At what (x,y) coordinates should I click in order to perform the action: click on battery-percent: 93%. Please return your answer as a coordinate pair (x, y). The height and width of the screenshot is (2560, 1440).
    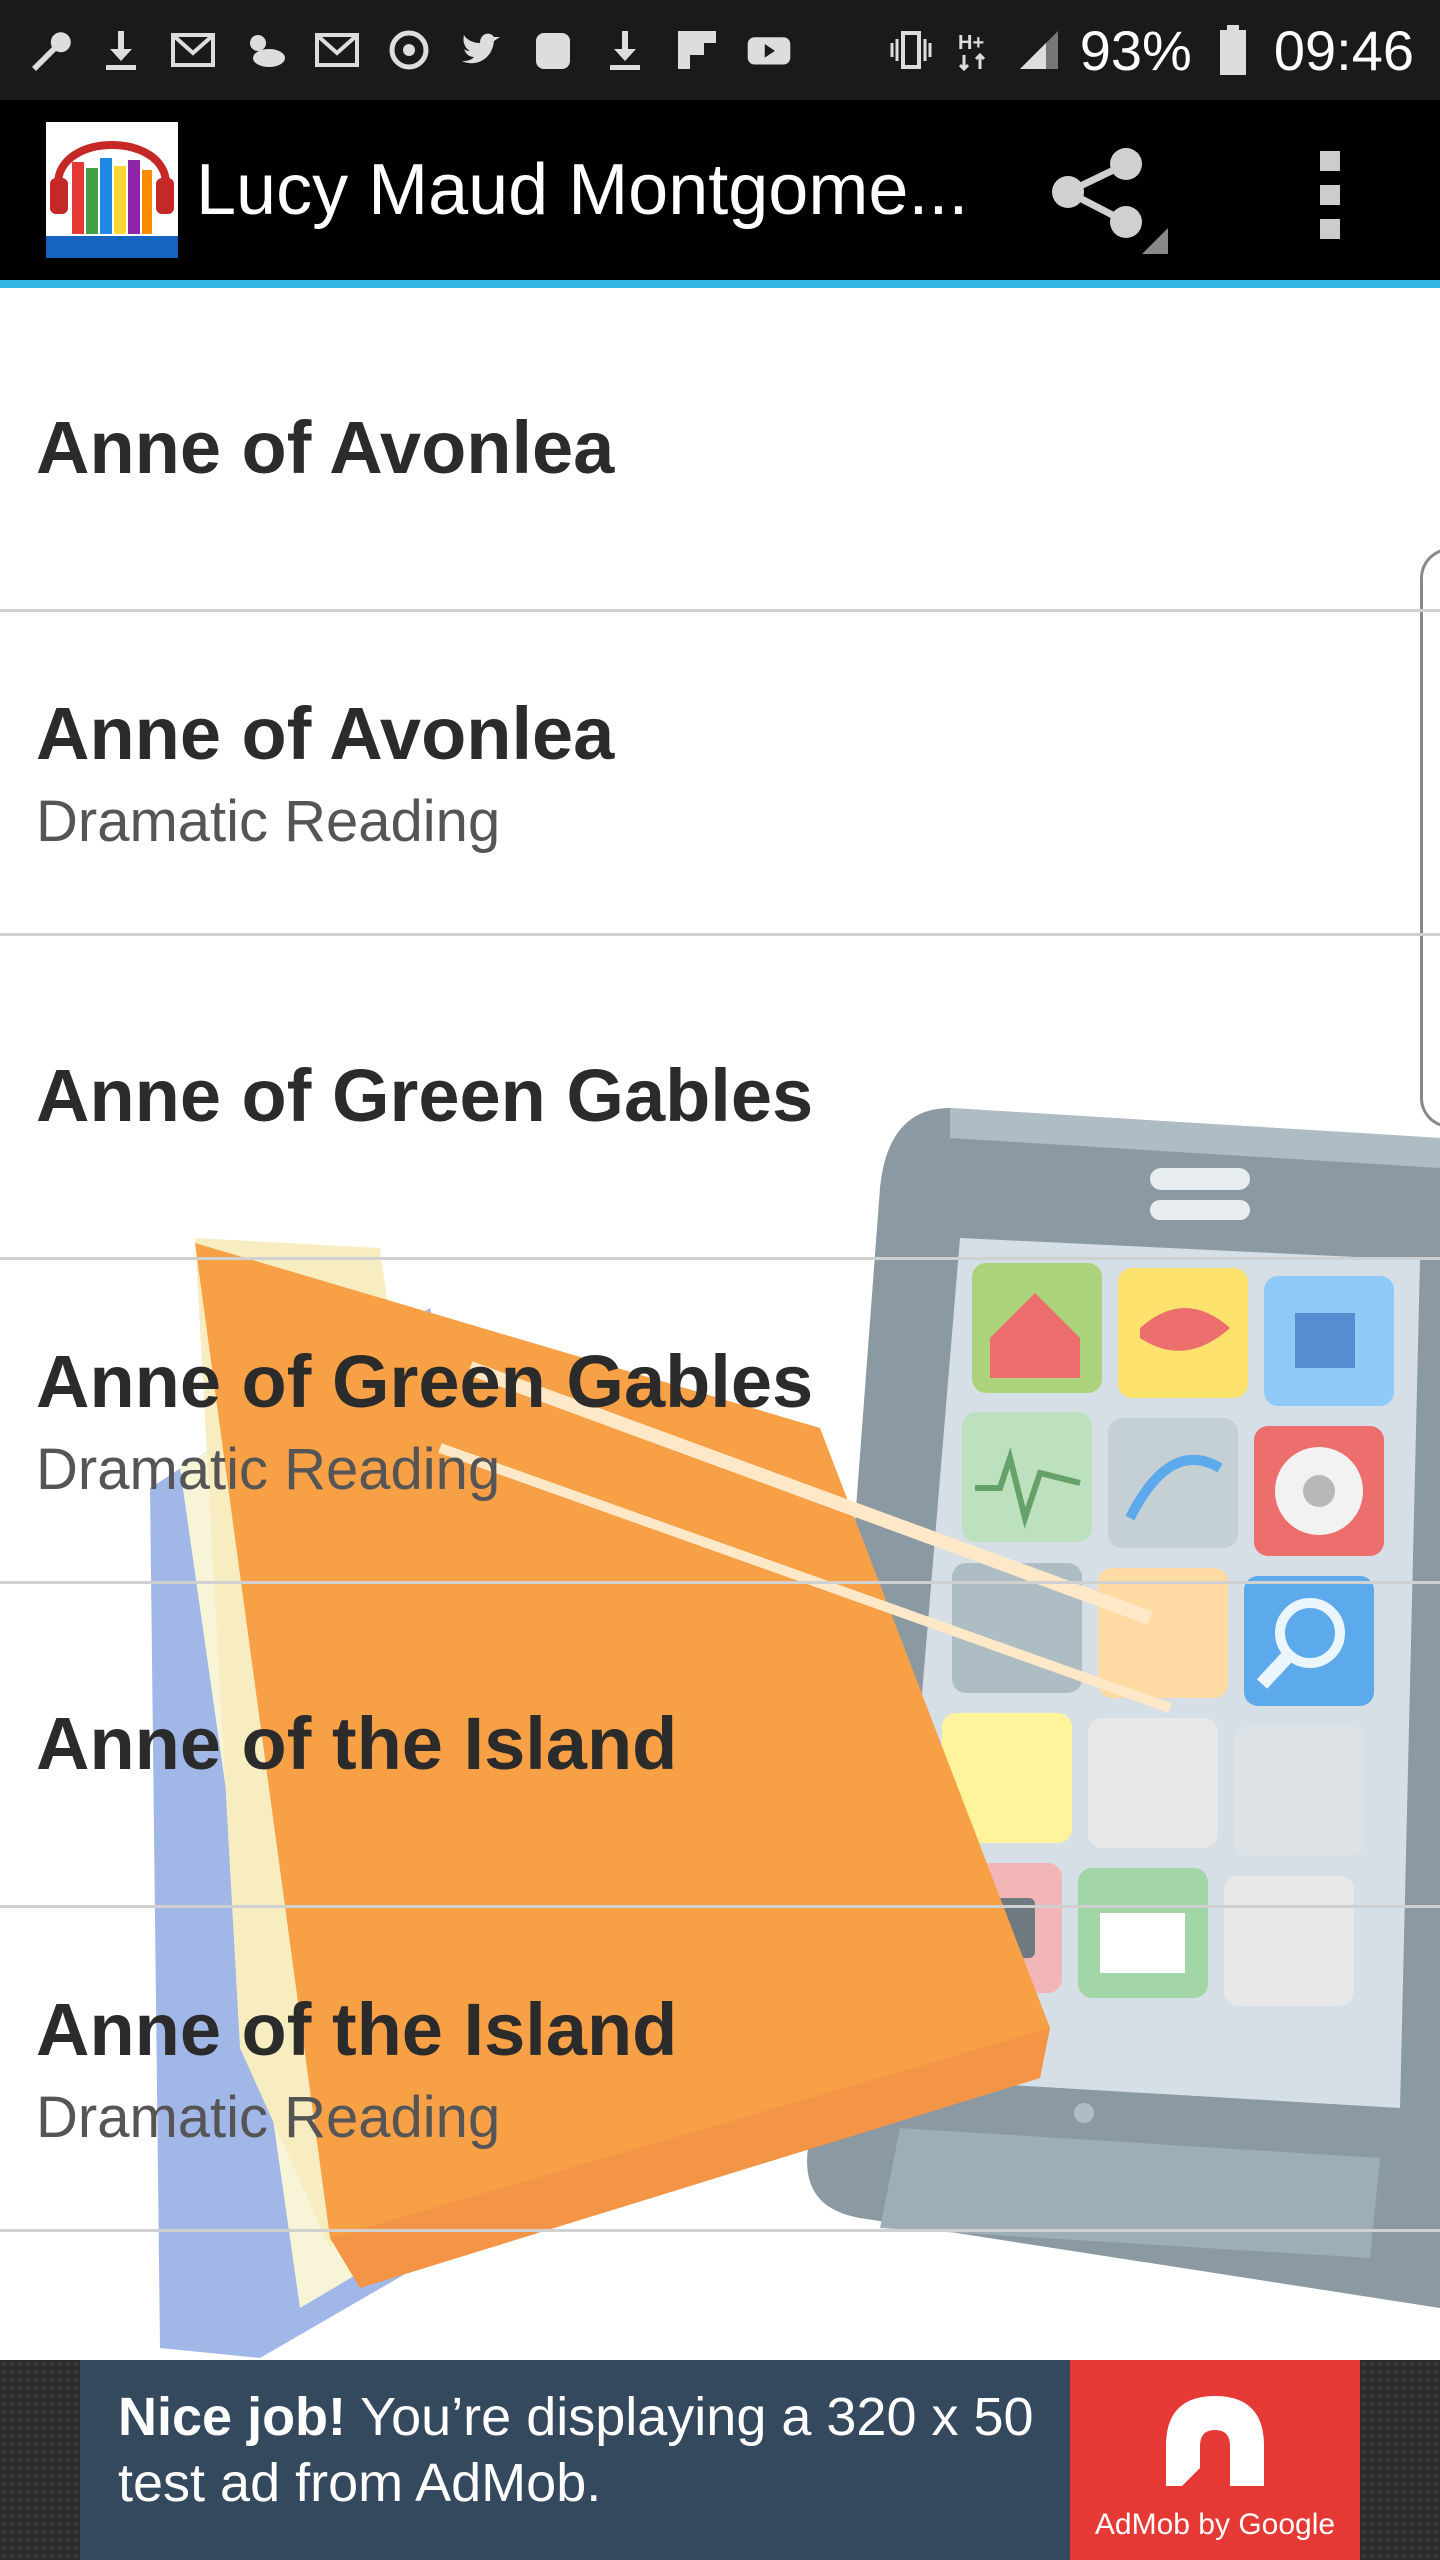
    Looking at the image, I should click on (1135, 50).